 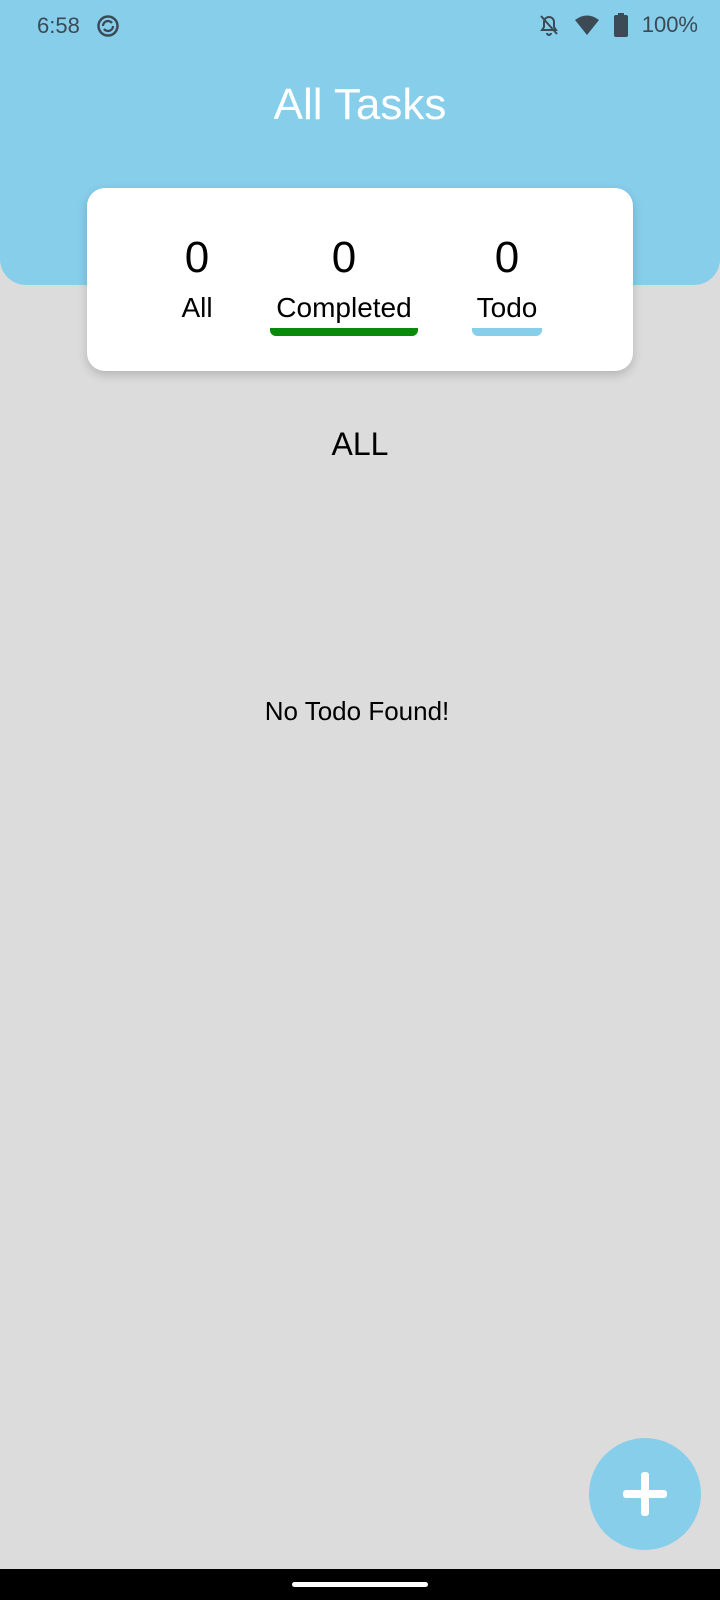 I want to click on plus-icon, so click(x=645, y=1494).